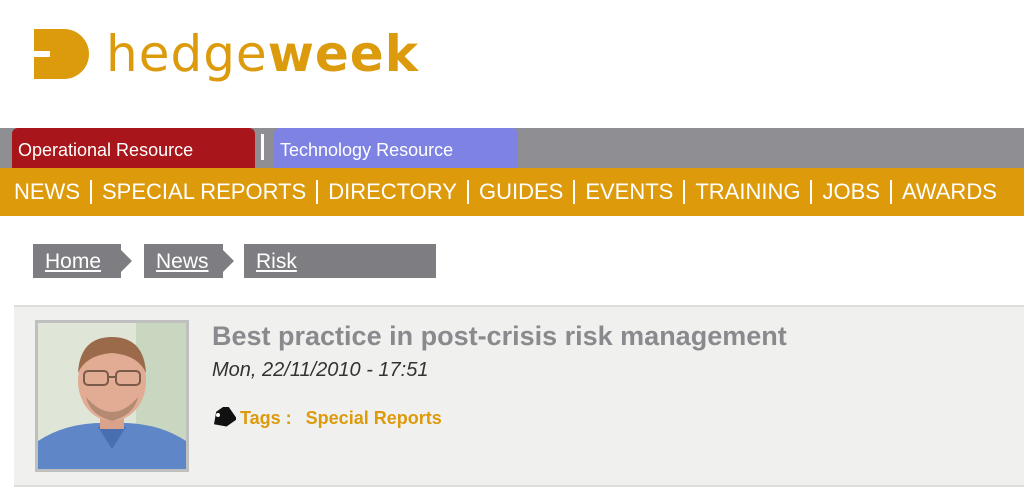 Image resolution: width=1024 pixels, height=493 pixels. I want to click on nav-awards: AWARDS, so click(949, 192).